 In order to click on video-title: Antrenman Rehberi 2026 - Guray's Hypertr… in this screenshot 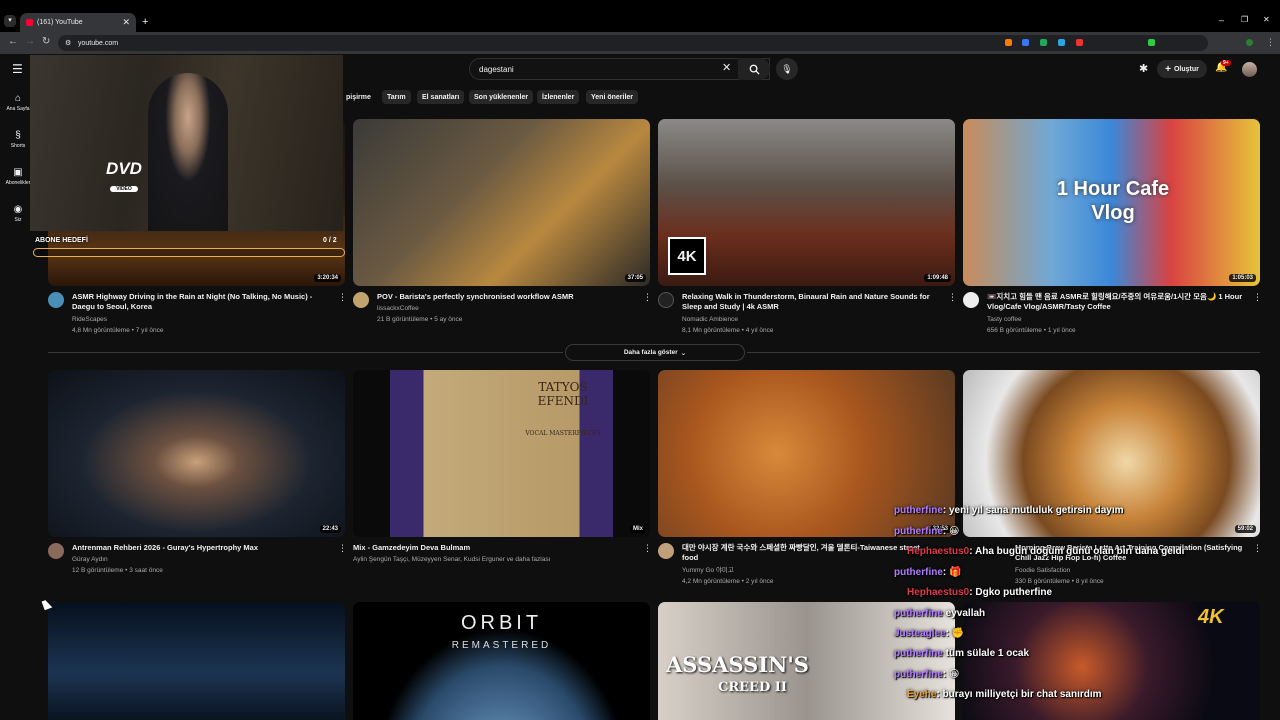, I will do `click(201, 548)`.